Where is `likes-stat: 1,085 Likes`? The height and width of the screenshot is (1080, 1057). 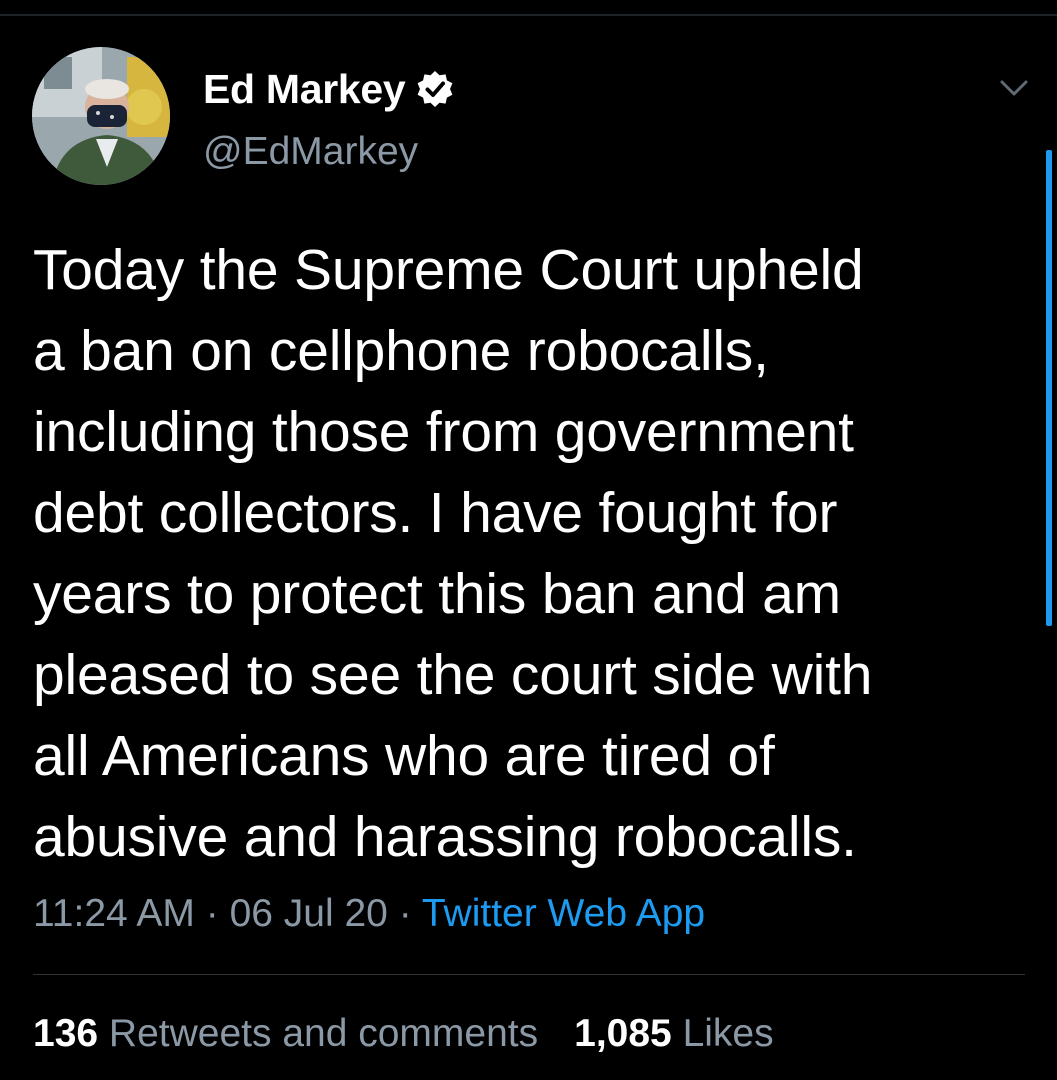
likes-stat: 1,085 Likes is located at coordinates (674, 1033).